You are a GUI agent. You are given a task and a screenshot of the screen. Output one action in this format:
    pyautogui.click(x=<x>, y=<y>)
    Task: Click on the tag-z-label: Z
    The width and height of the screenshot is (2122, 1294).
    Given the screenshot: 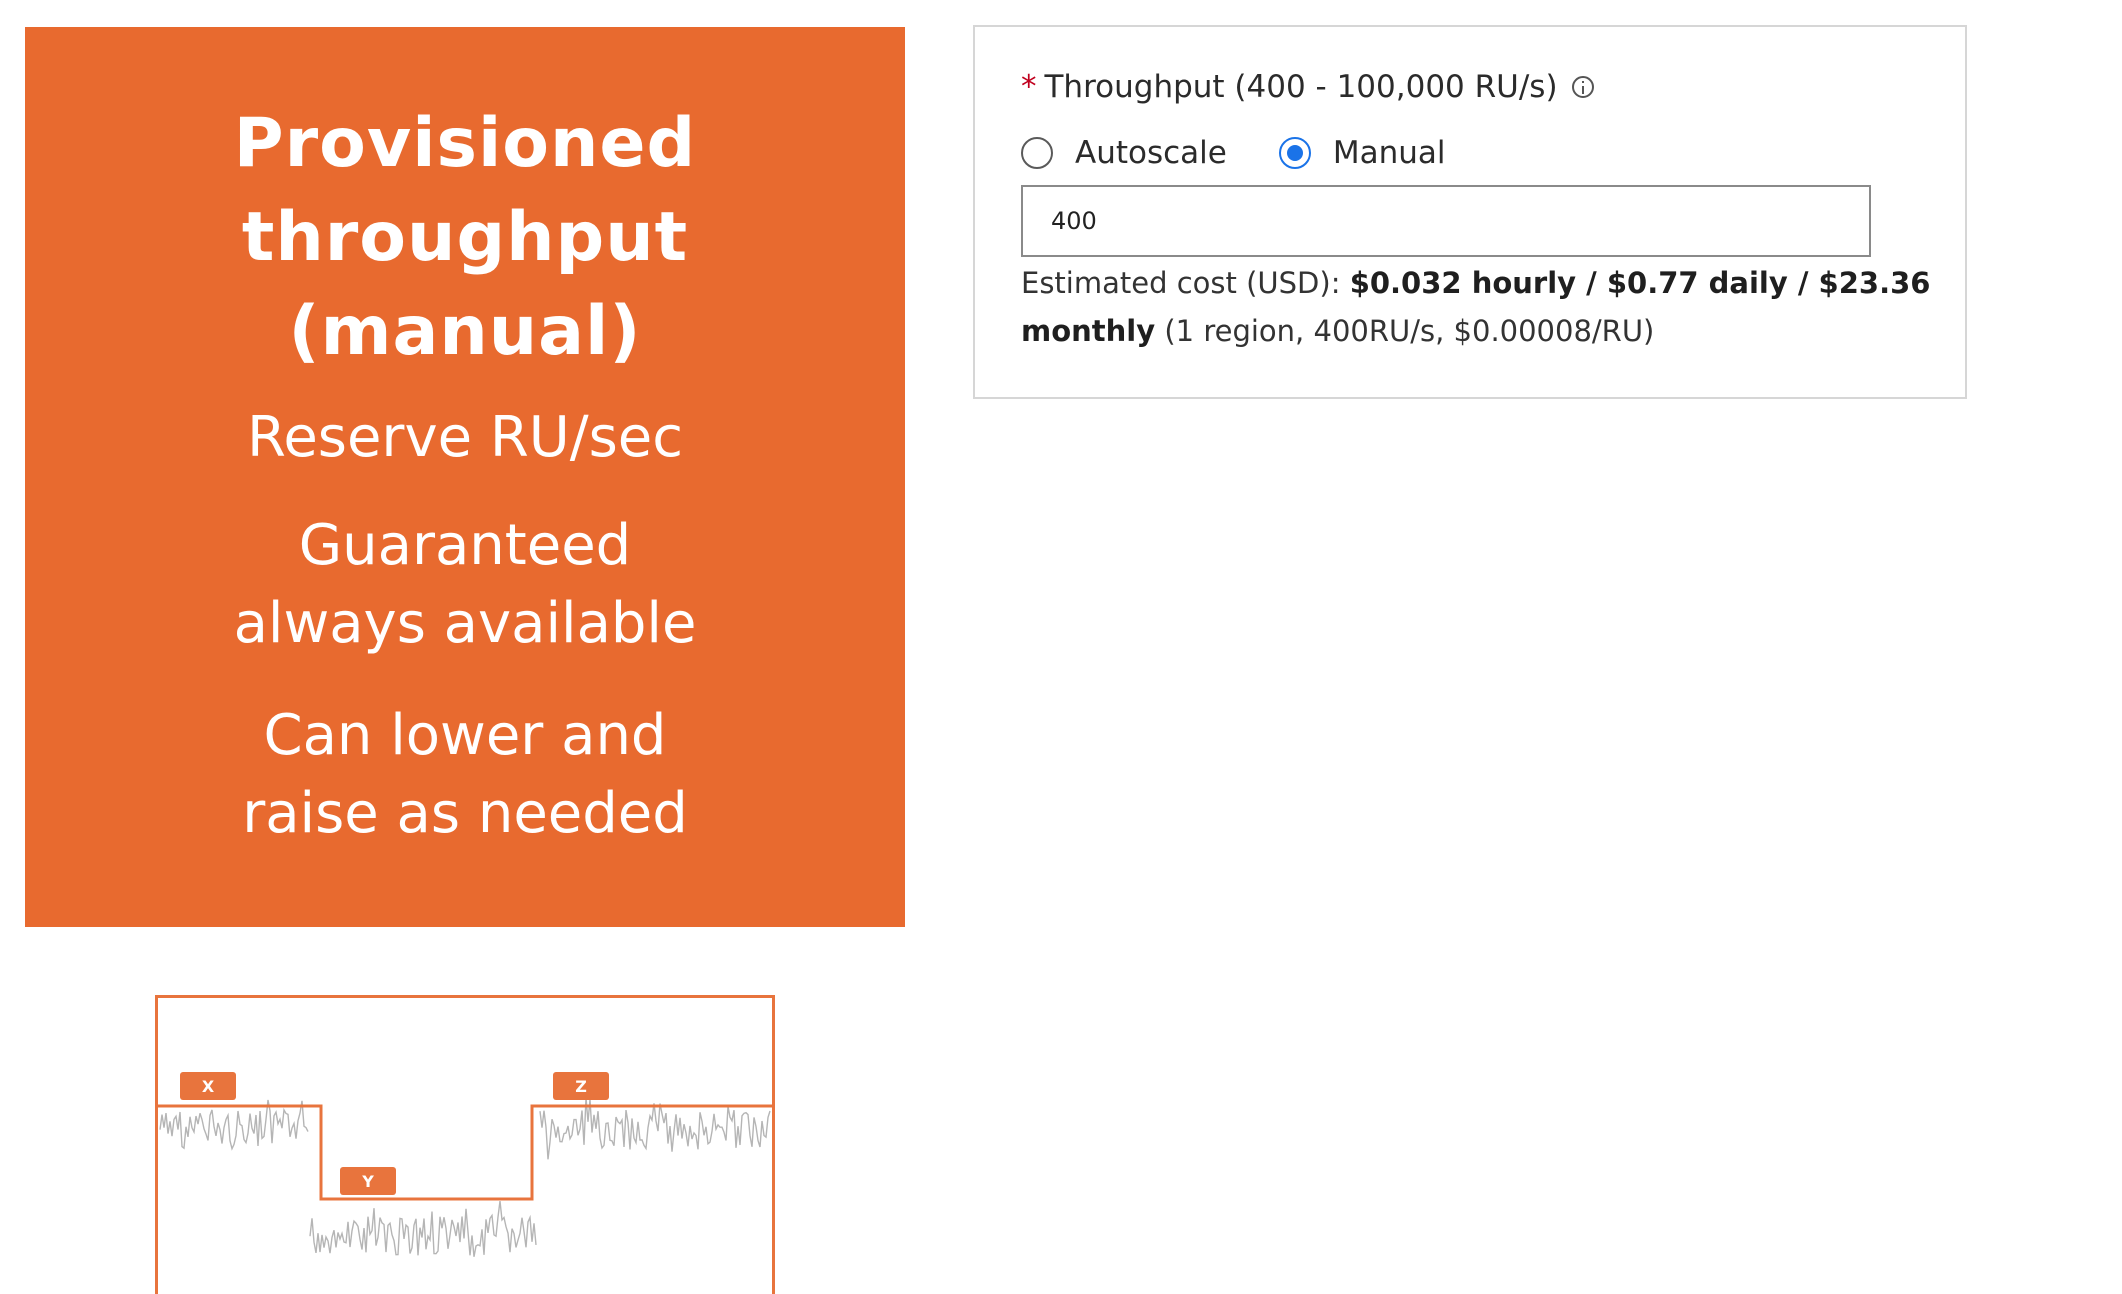 What is the action you would take?
    pyautogui.click(x=581, y=1086)
    